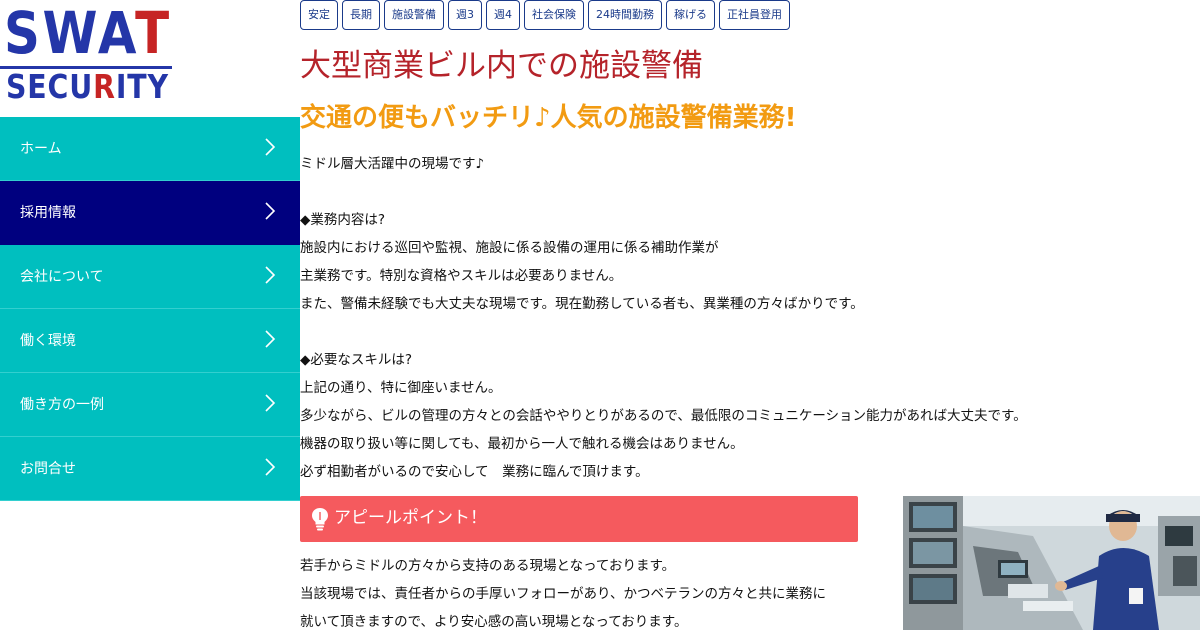 This screenshot has width=1200, height=636. What do you see at coordinates (461, 276) in the screenshot?
I see `description-line: 主業務です。特別な資格やスキルは必要ありません。` at bounding box center [461, 276].